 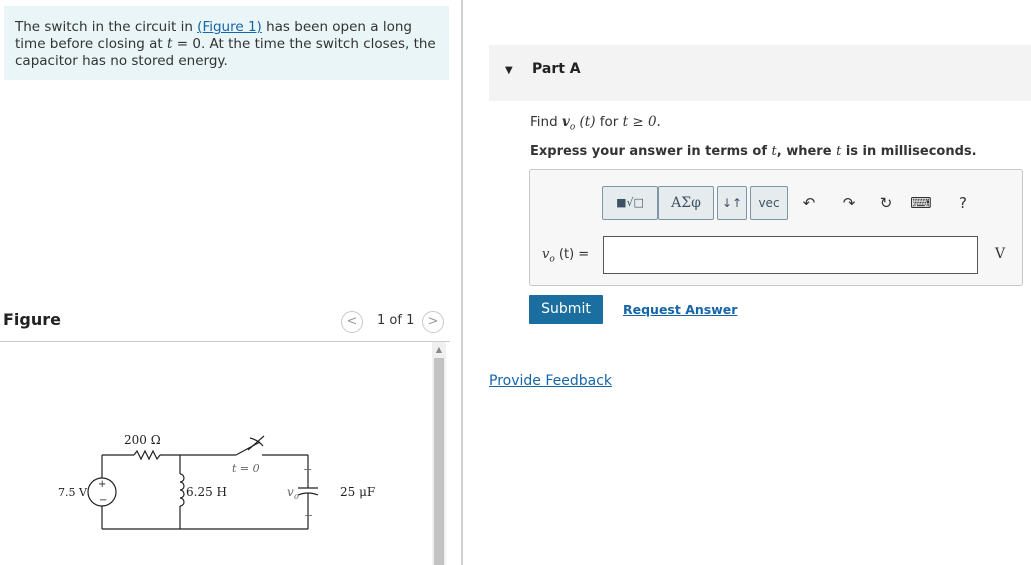 I want to click on question-text: Find vo (t) for t ≥ 0., so click(x=595, y=123).